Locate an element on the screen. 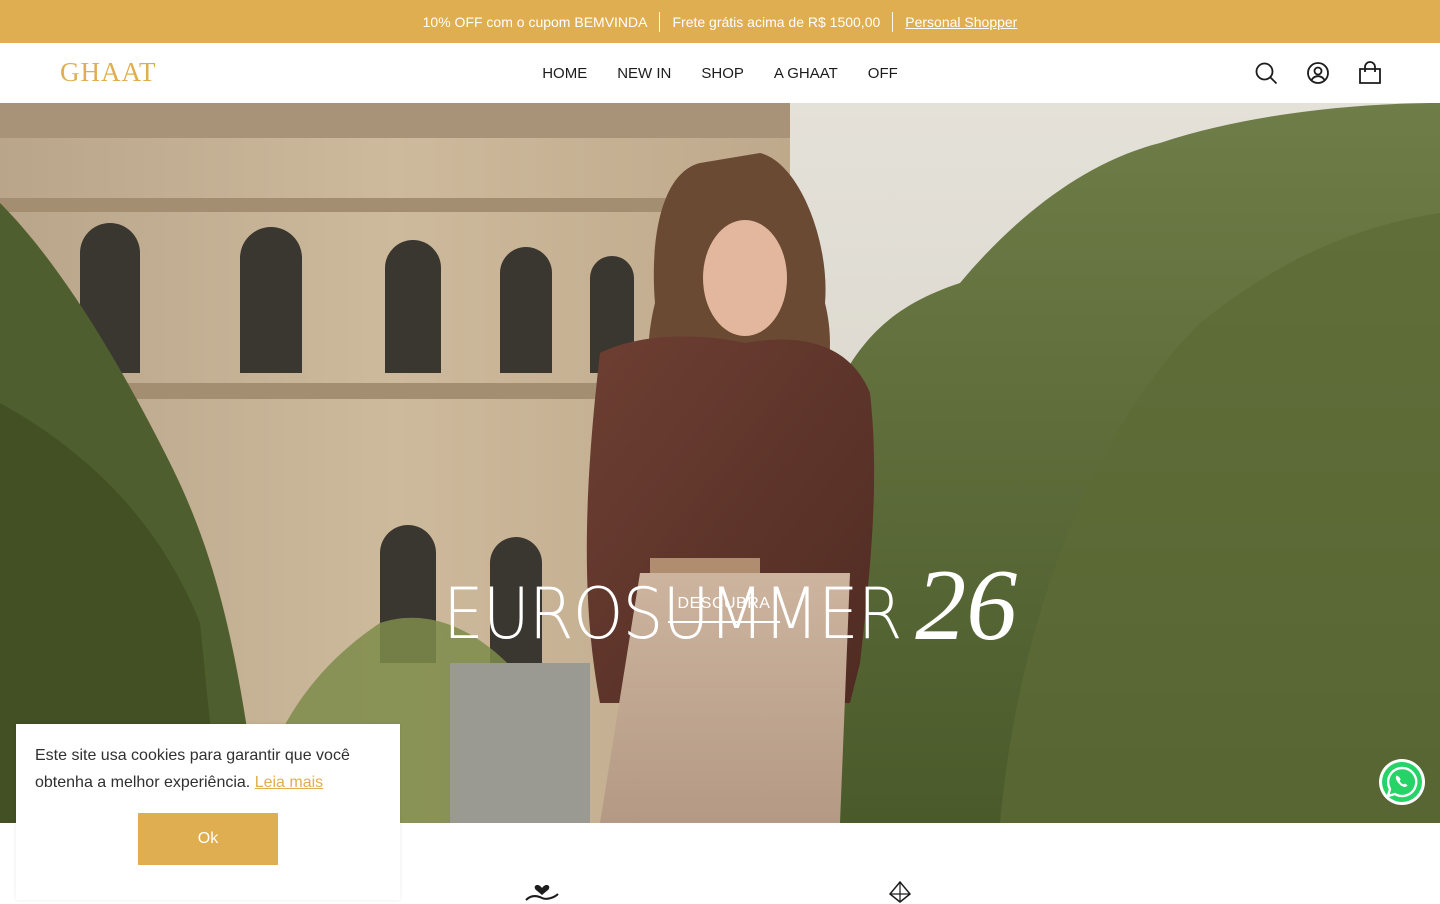 This screenshot has width=1440, height=904. nav-shop: SHOP is located at coordinates (722, 73).